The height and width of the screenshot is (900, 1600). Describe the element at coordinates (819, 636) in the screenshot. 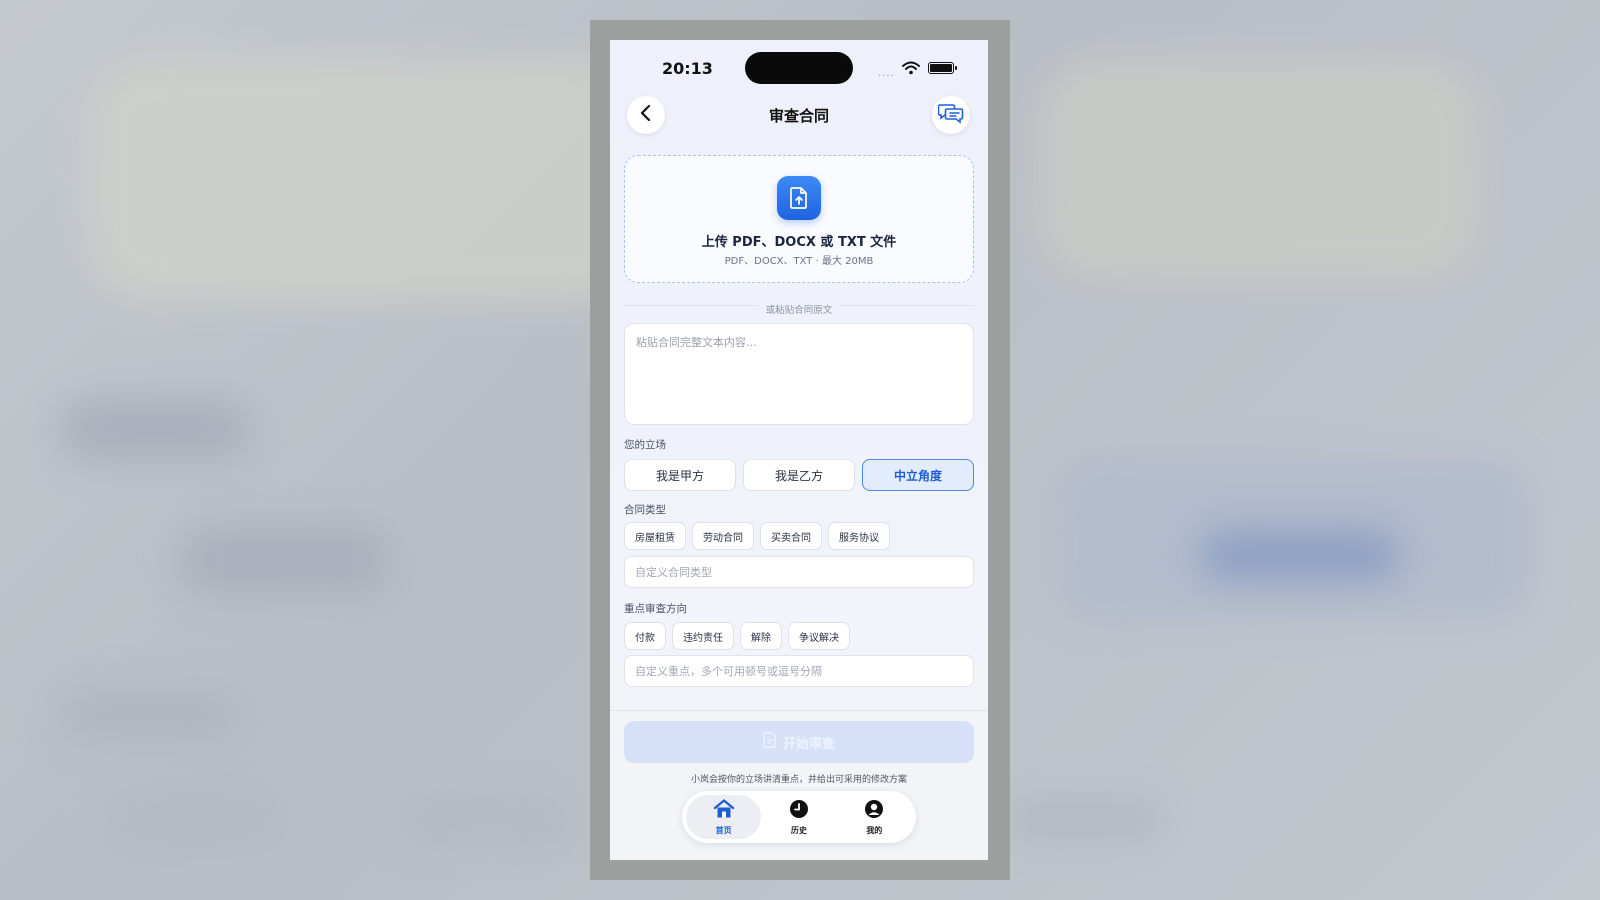

I see `focus-chip: 争议解决` at that location.